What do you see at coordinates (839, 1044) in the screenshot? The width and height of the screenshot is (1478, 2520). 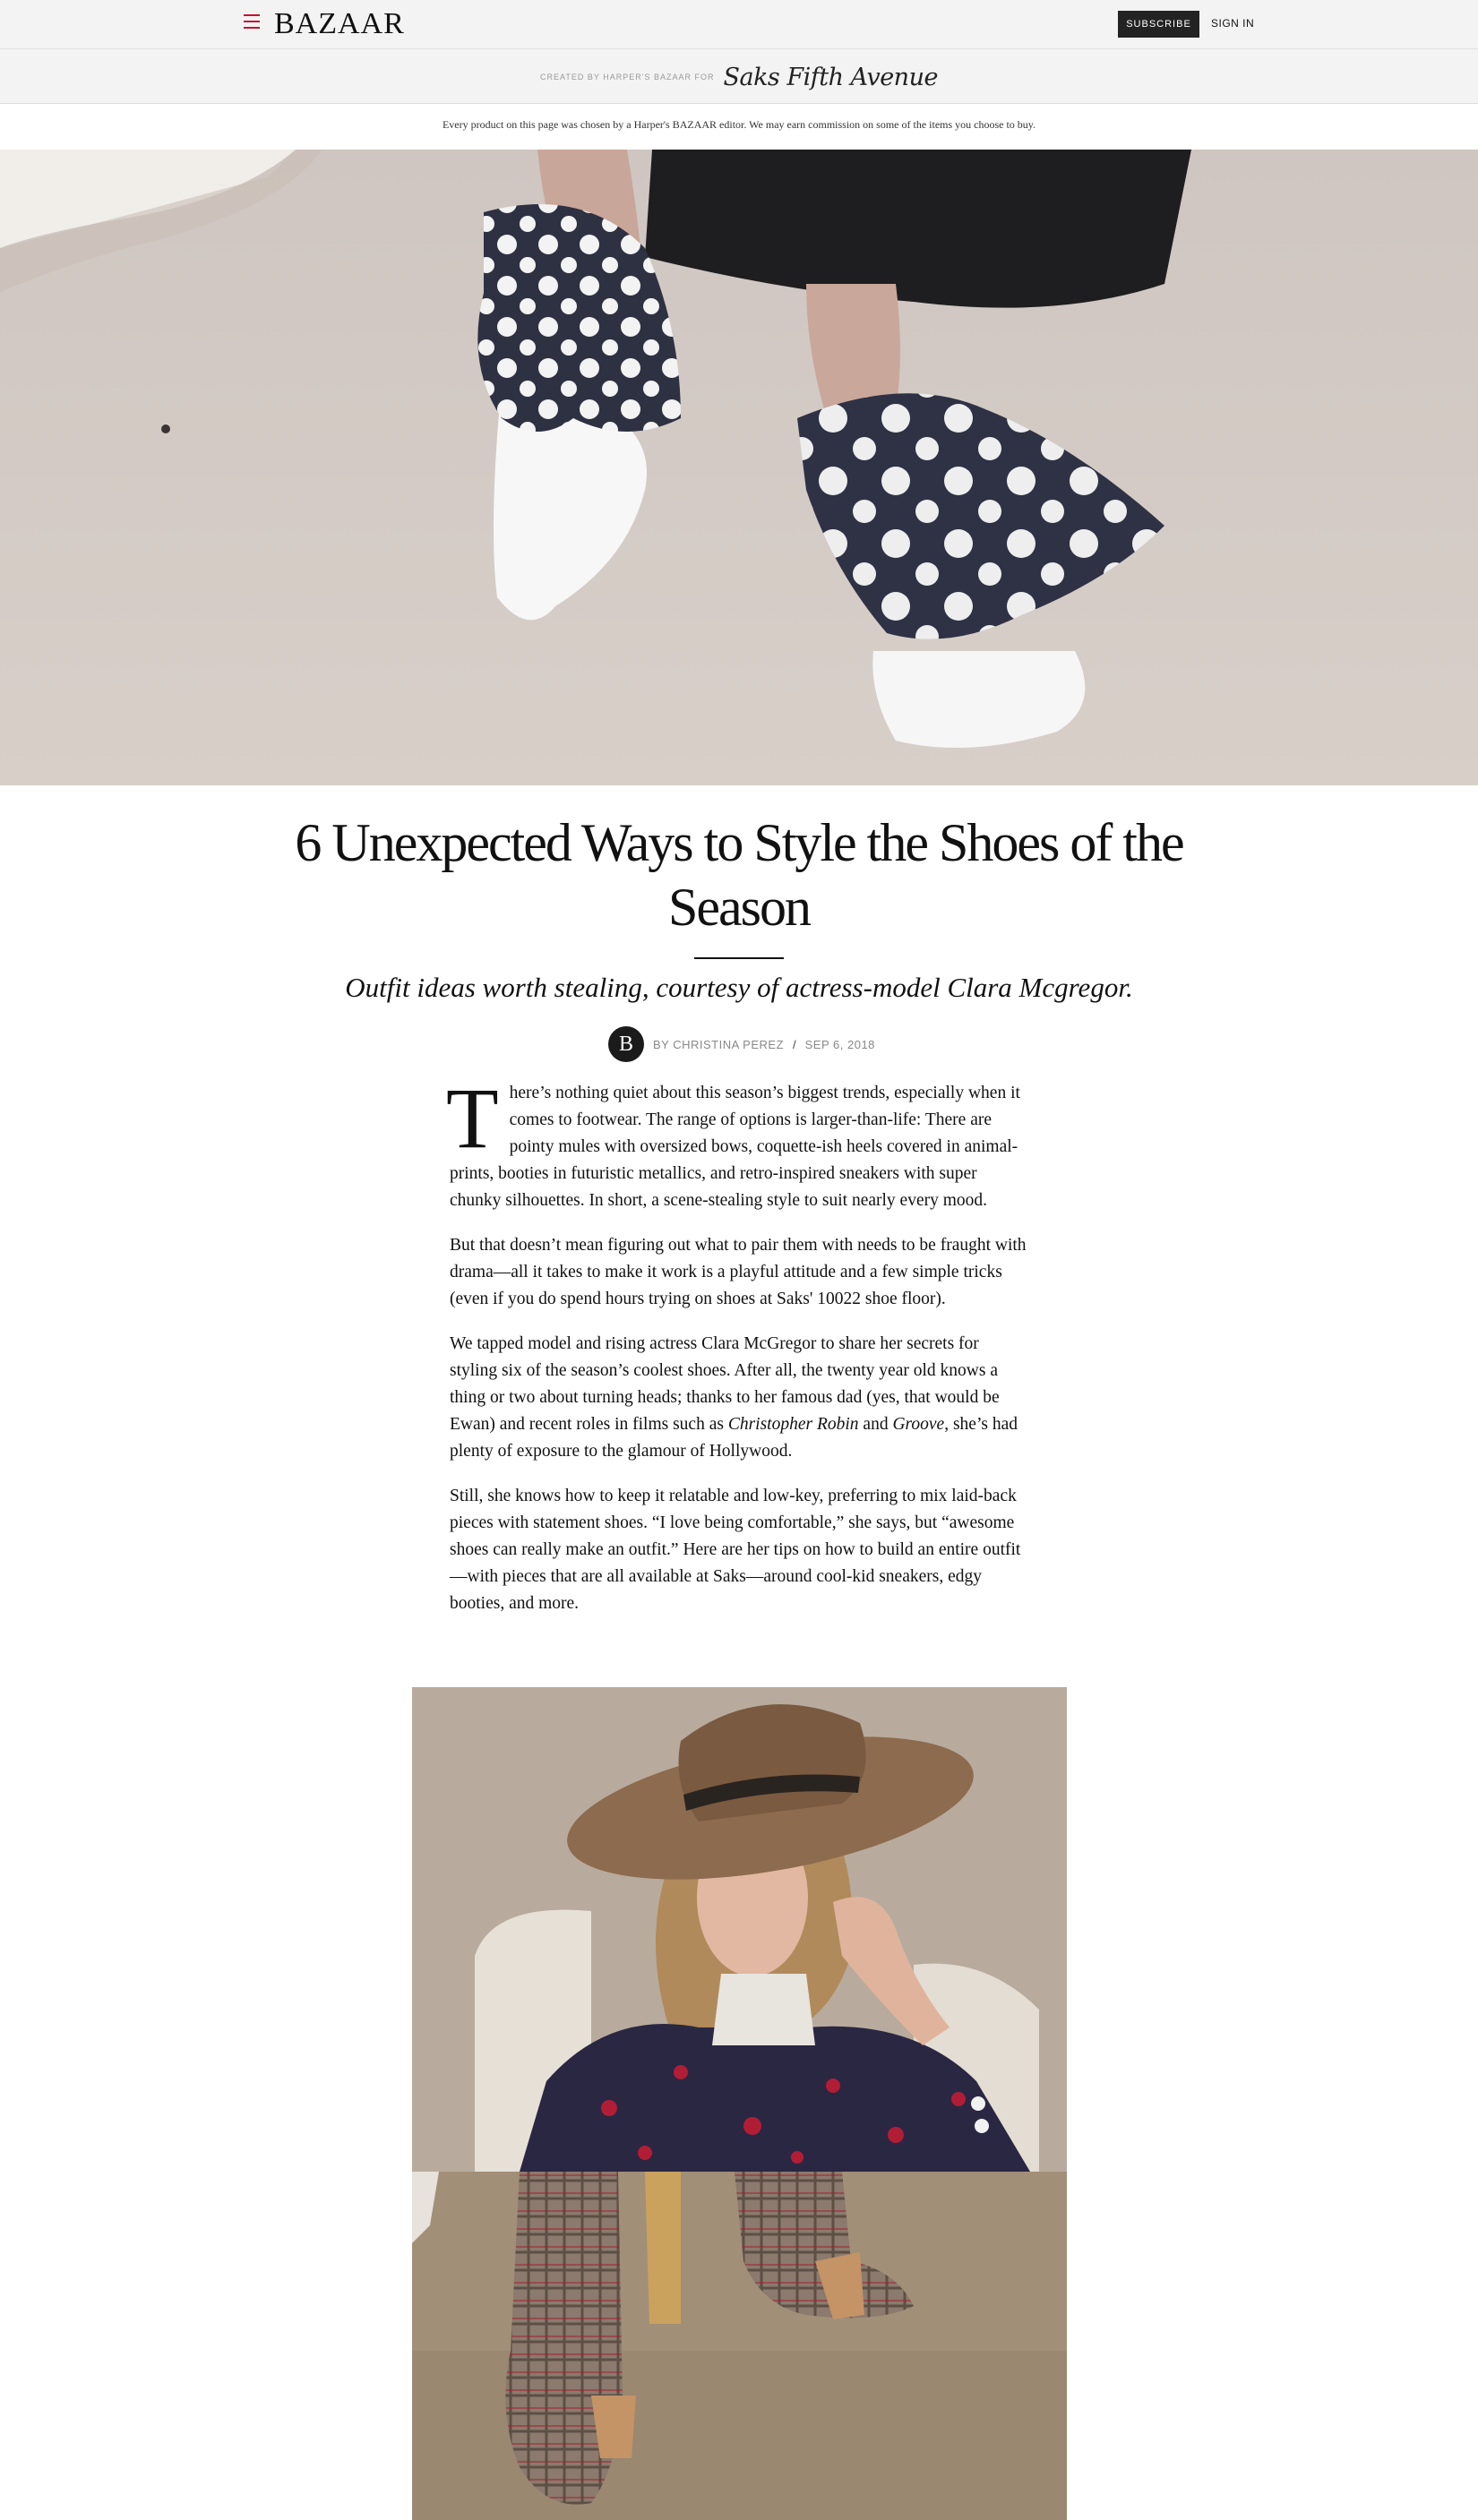 I see `publish-date: SEP 6, 2018` at bounding box center [839, 1044].